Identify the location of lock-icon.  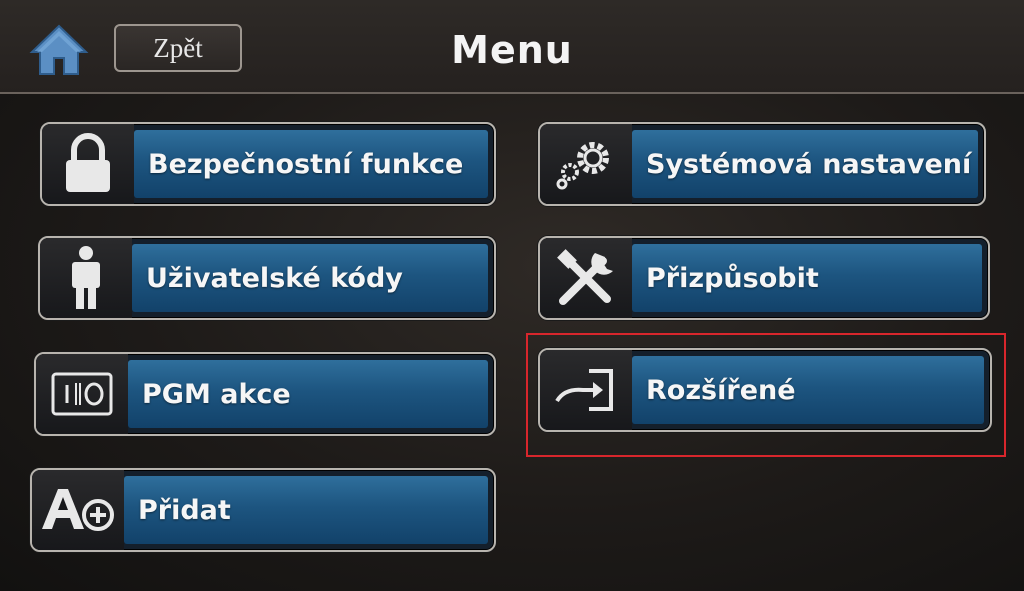
(88, 162).